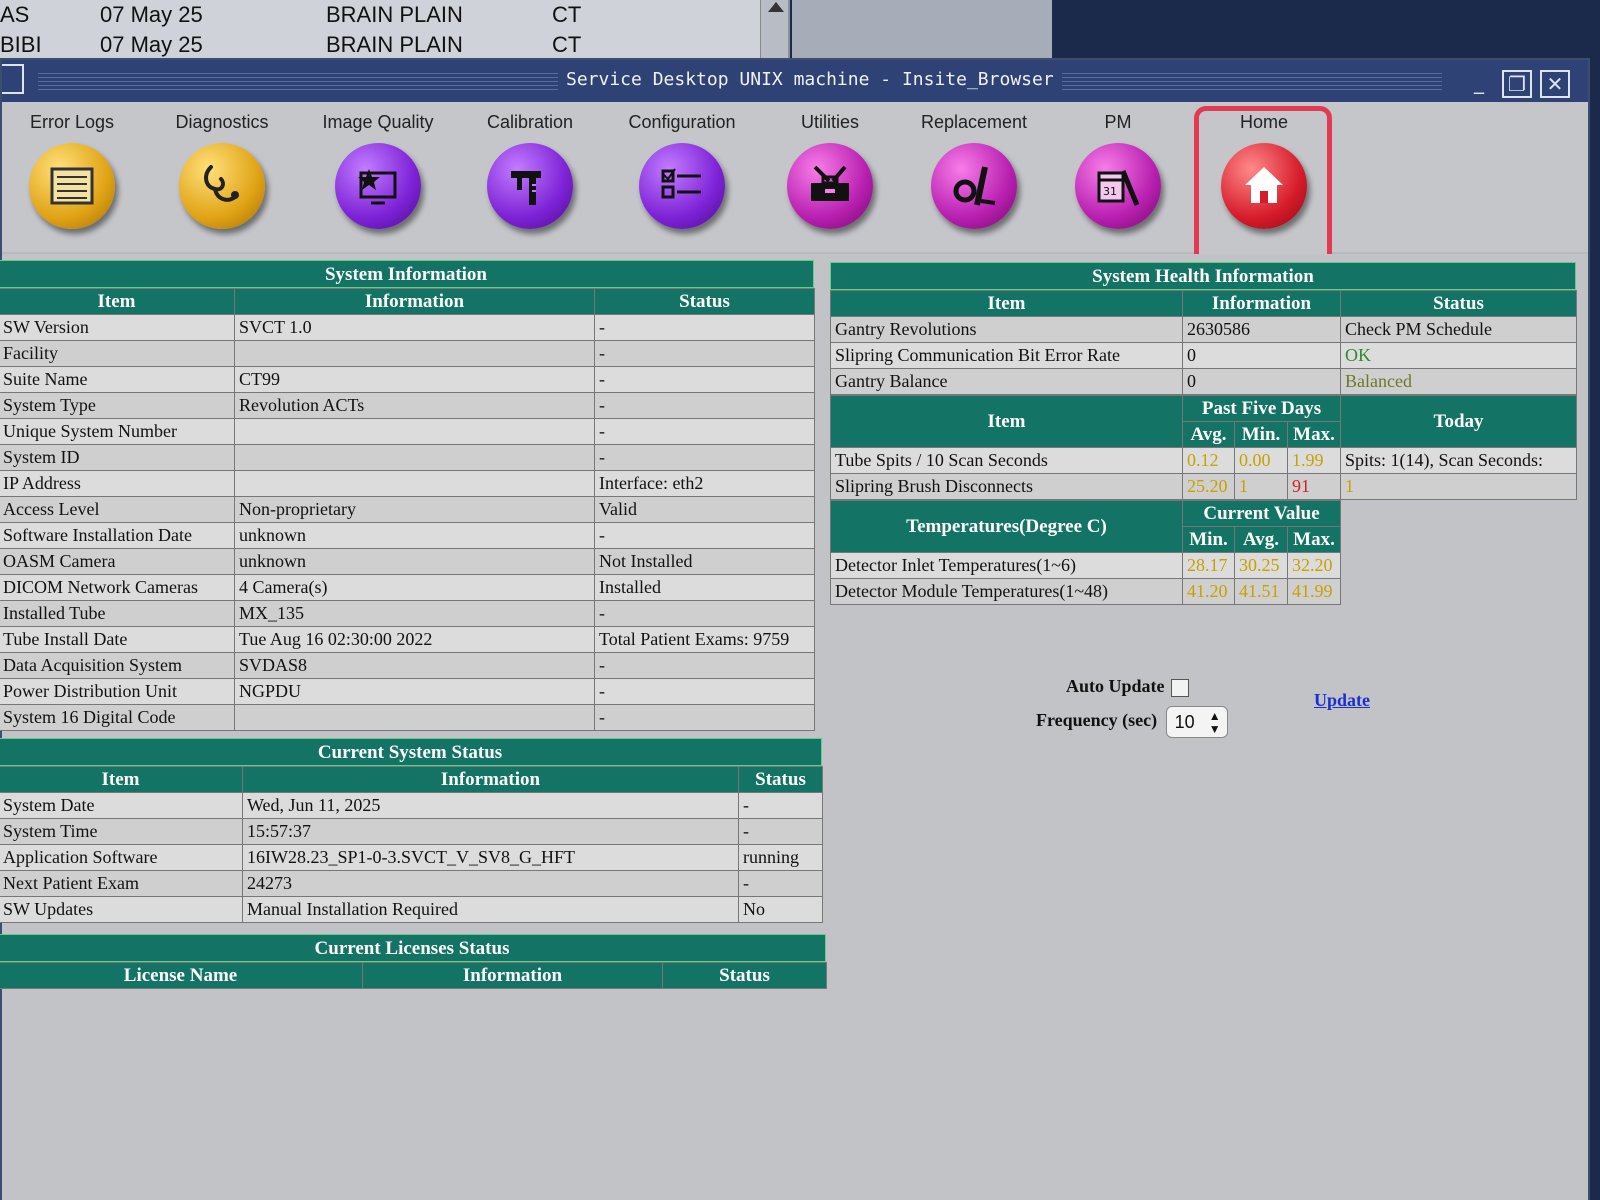  I want to click on minimize-button: _, so click(1479, 84).